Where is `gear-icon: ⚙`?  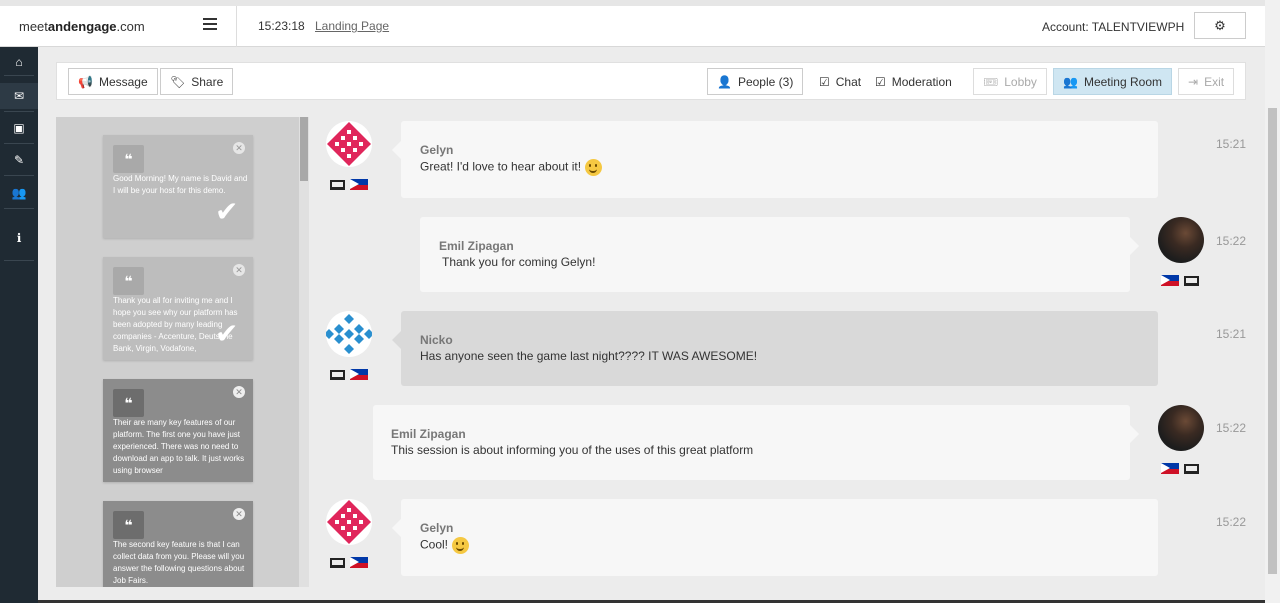 gear-icon: ⚙ is located at coordinates (1220, 25).